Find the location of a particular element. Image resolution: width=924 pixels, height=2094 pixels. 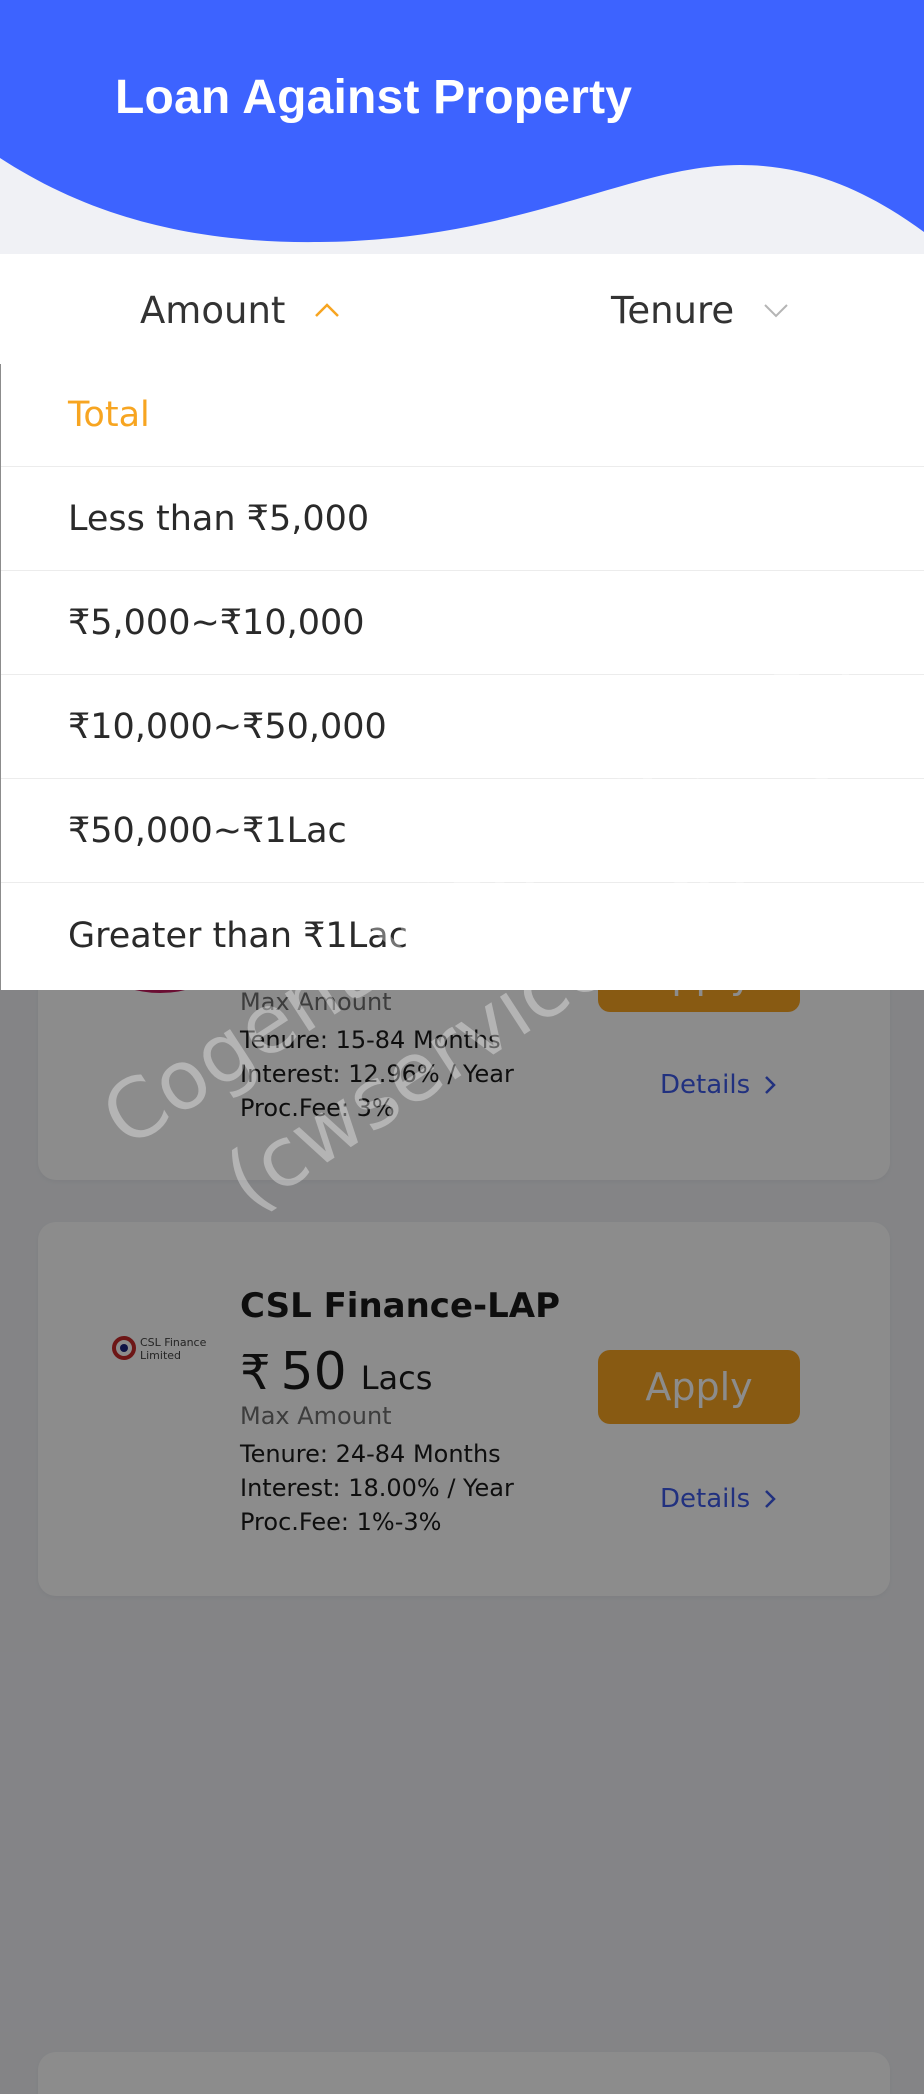

header-background is located at coordinates (462, 121).